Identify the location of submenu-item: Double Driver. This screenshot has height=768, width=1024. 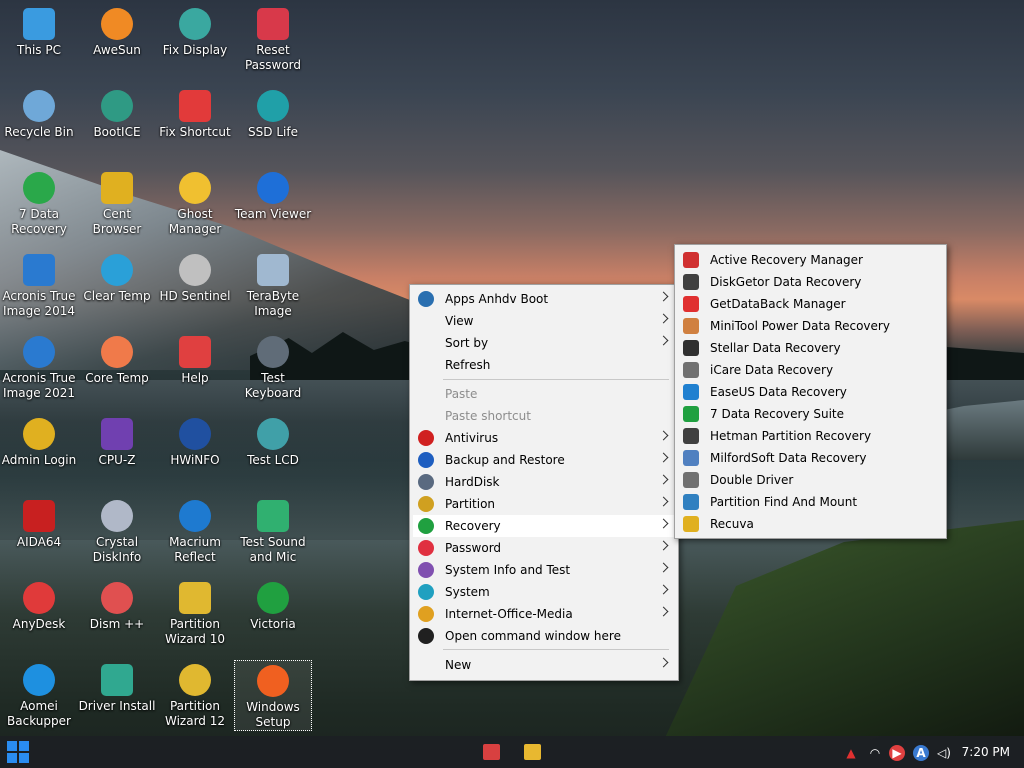
(810, 480).